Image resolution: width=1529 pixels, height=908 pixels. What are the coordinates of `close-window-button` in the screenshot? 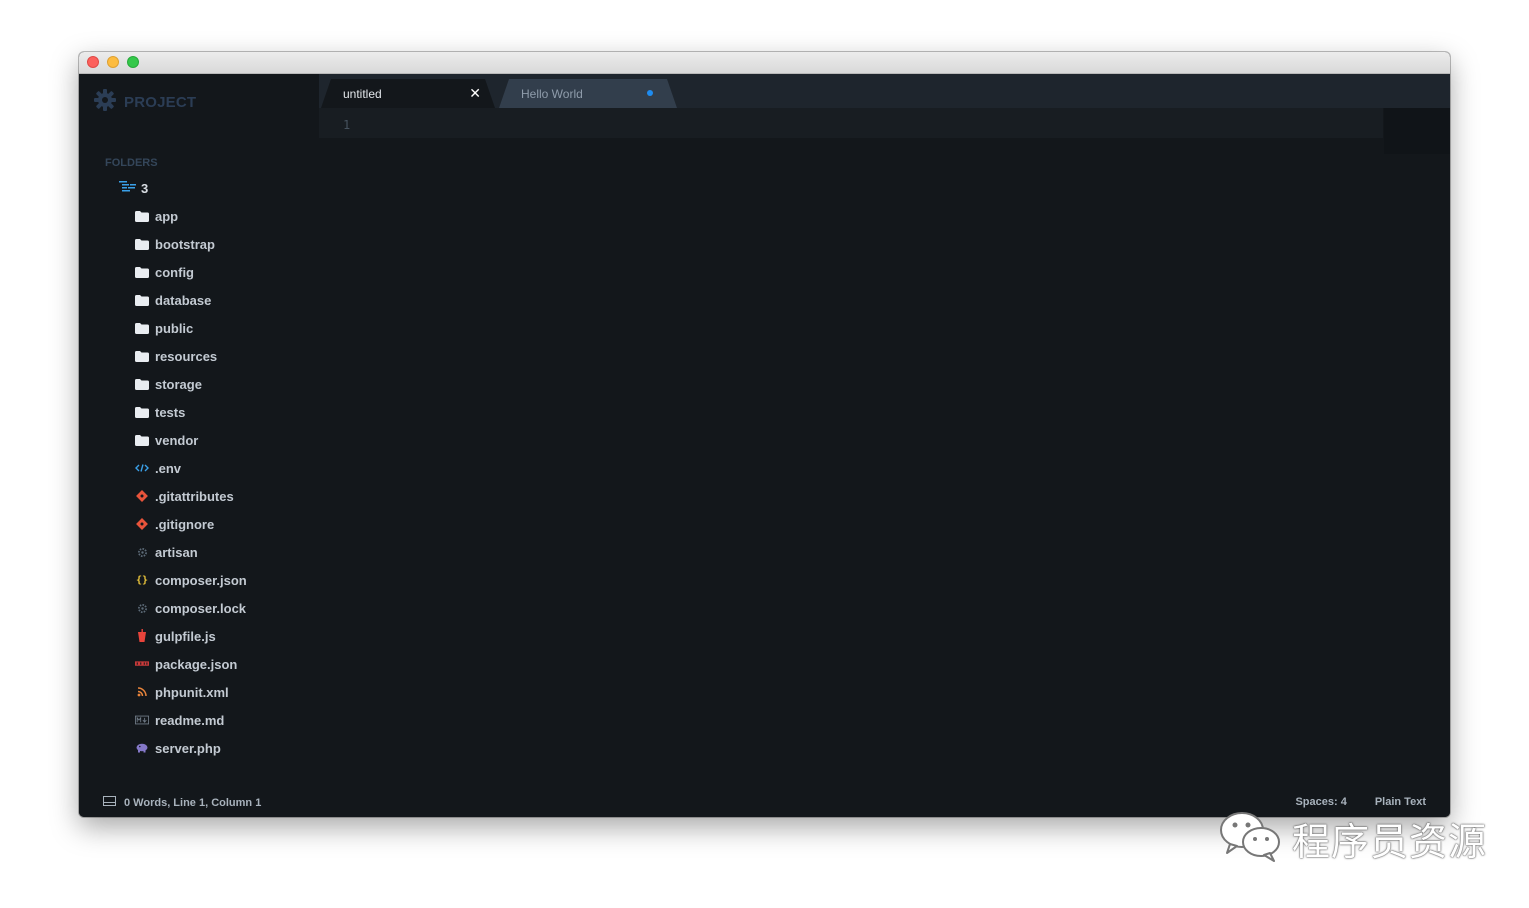 It's located at (93, 62).